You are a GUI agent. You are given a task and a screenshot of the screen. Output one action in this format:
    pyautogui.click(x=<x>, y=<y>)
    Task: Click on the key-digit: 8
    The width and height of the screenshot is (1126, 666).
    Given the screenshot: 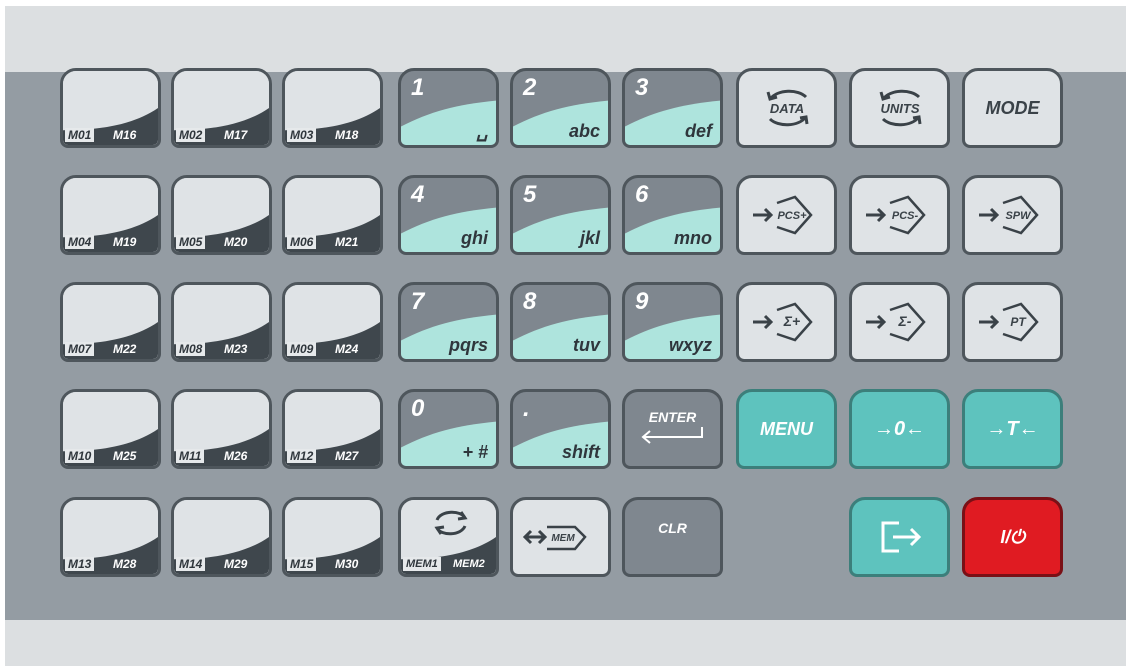 What is the action you would take?
    pyautogui.click(x=530, y=301)
    